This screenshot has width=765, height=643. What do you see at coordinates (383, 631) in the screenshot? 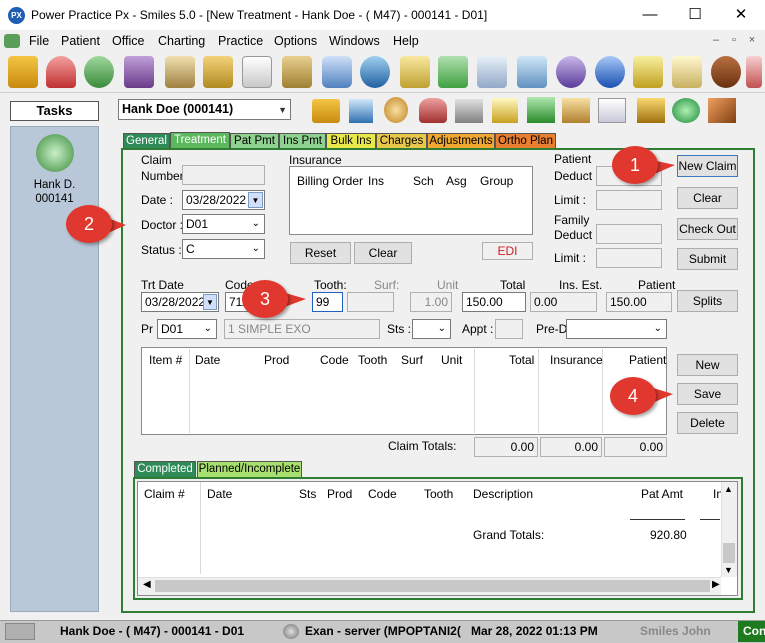
I see `status-server: Exan - server (MPOPTANI2(` at bounding box center [383, 631].